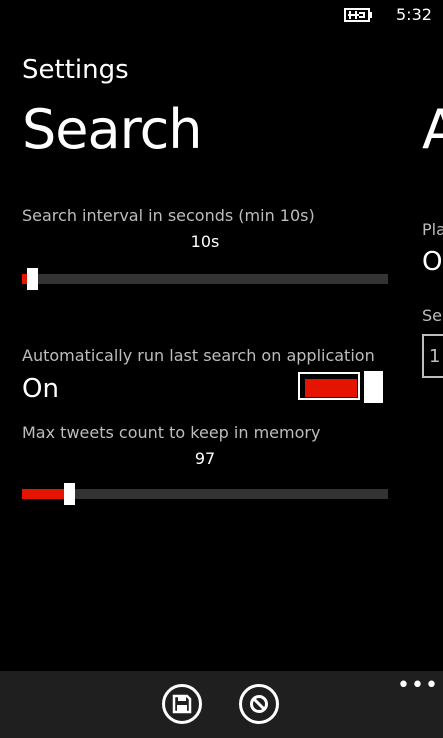  What do you see at coordinates (171, 432) in the screenshot?
I see `max-tweets-label: Max tweets count to keep in memory` at bounding box center [171, 432].